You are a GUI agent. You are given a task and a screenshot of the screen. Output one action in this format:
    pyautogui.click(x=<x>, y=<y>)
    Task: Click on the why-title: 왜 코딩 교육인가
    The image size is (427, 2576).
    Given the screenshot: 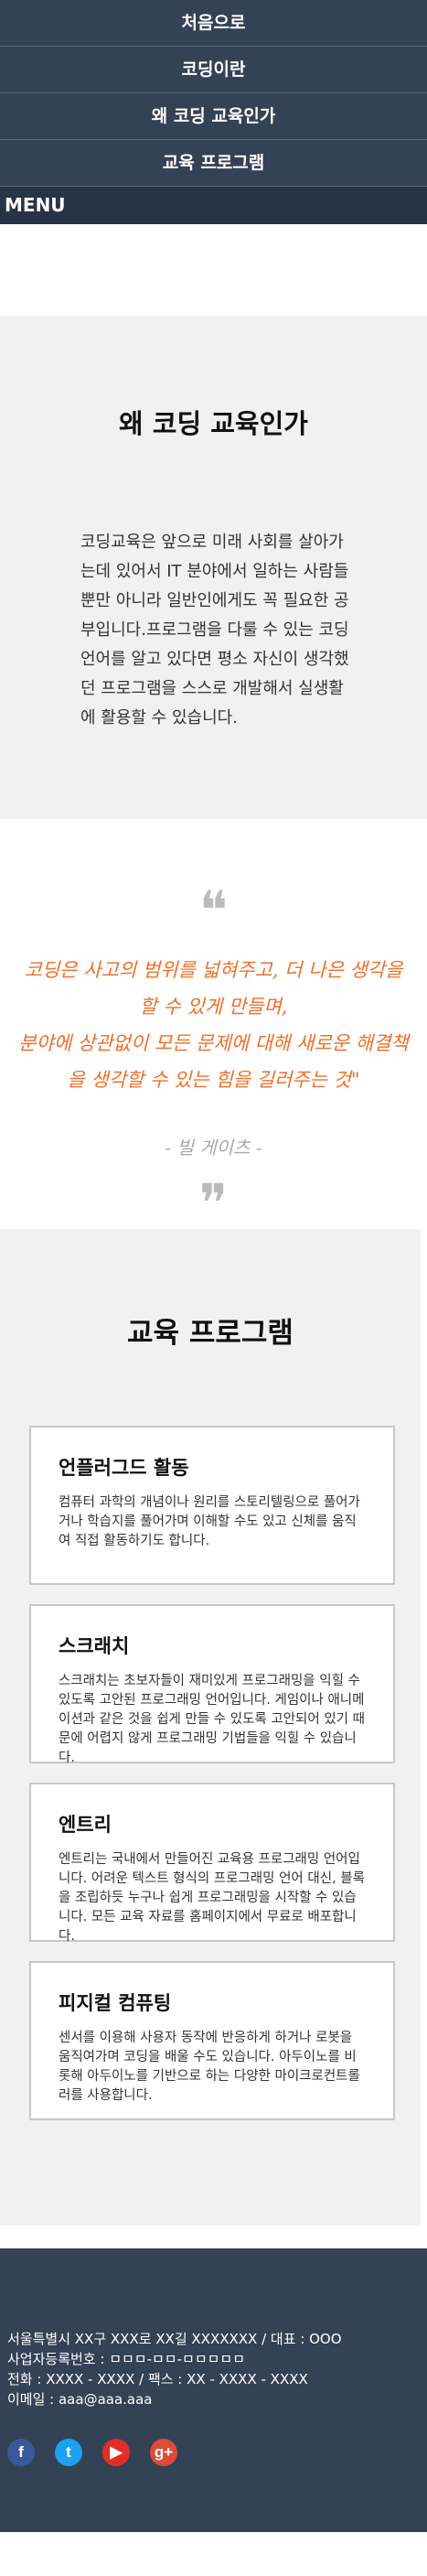 What is the action you would take?
    pyautogui.click(x=214, y=423)
    